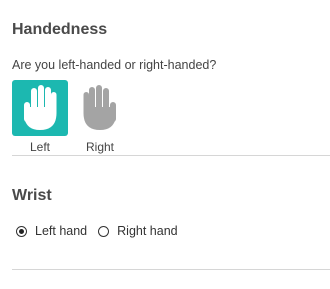 Image resolution: width=330 pixels, height=289 pixels. I want to click on right-hand-option: Right, so click(100, 117).